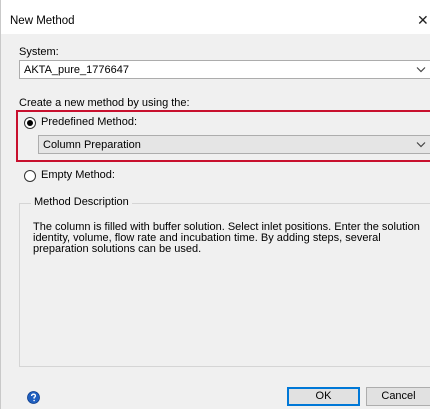 The image size is (430, 409). I want to click on empty-method-radio, so click(30, 176).